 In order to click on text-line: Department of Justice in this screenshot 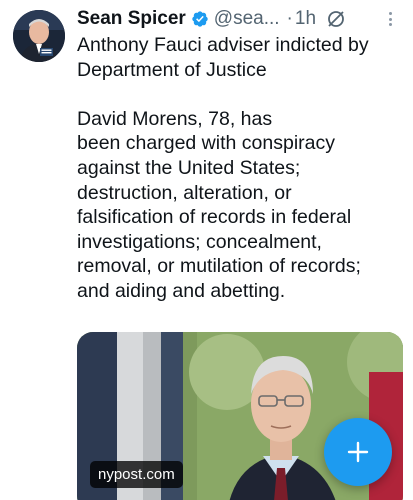, I will do `click(172, 69)`.